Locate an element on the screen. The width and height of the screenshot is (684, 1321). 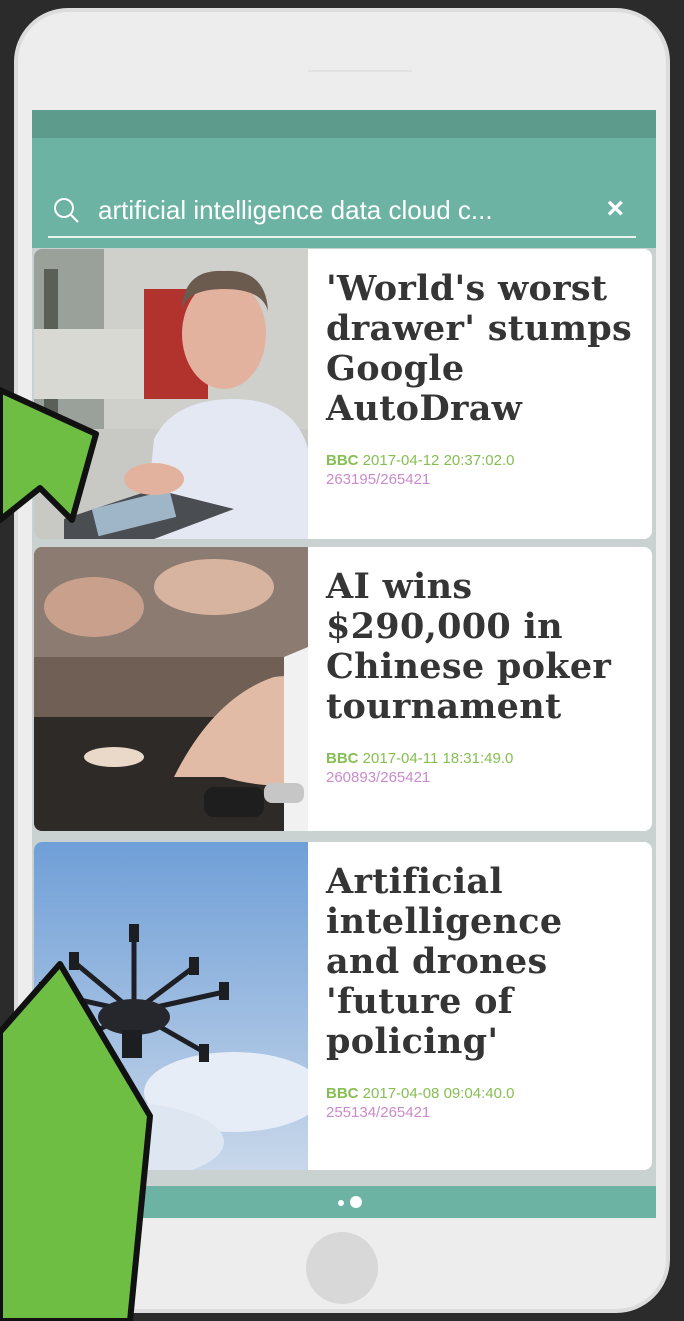
annotation-arrow-lower is located at coordinates (76, 1141).